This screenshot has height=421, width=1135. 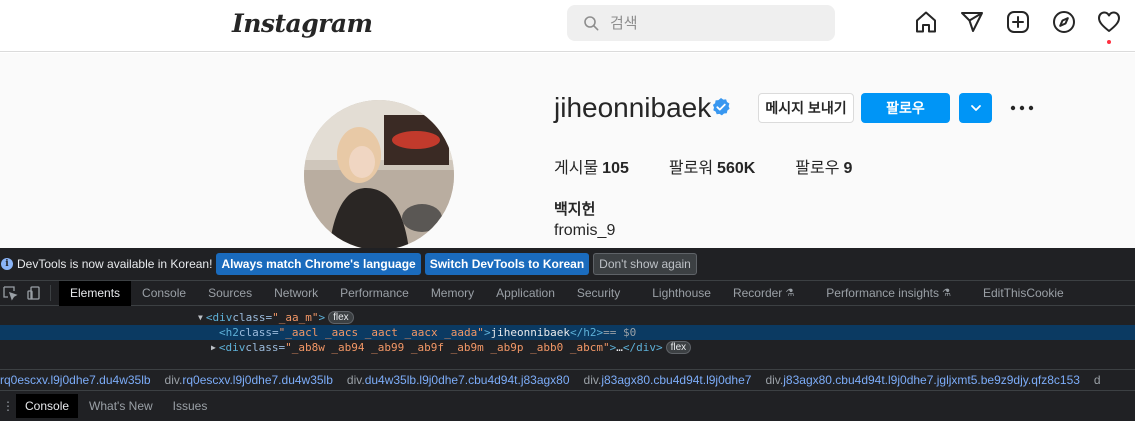 What do you see at coordinates (525, 293) in the screenshot?
I see `tab-application: Application` at bounding box center [525, 293].